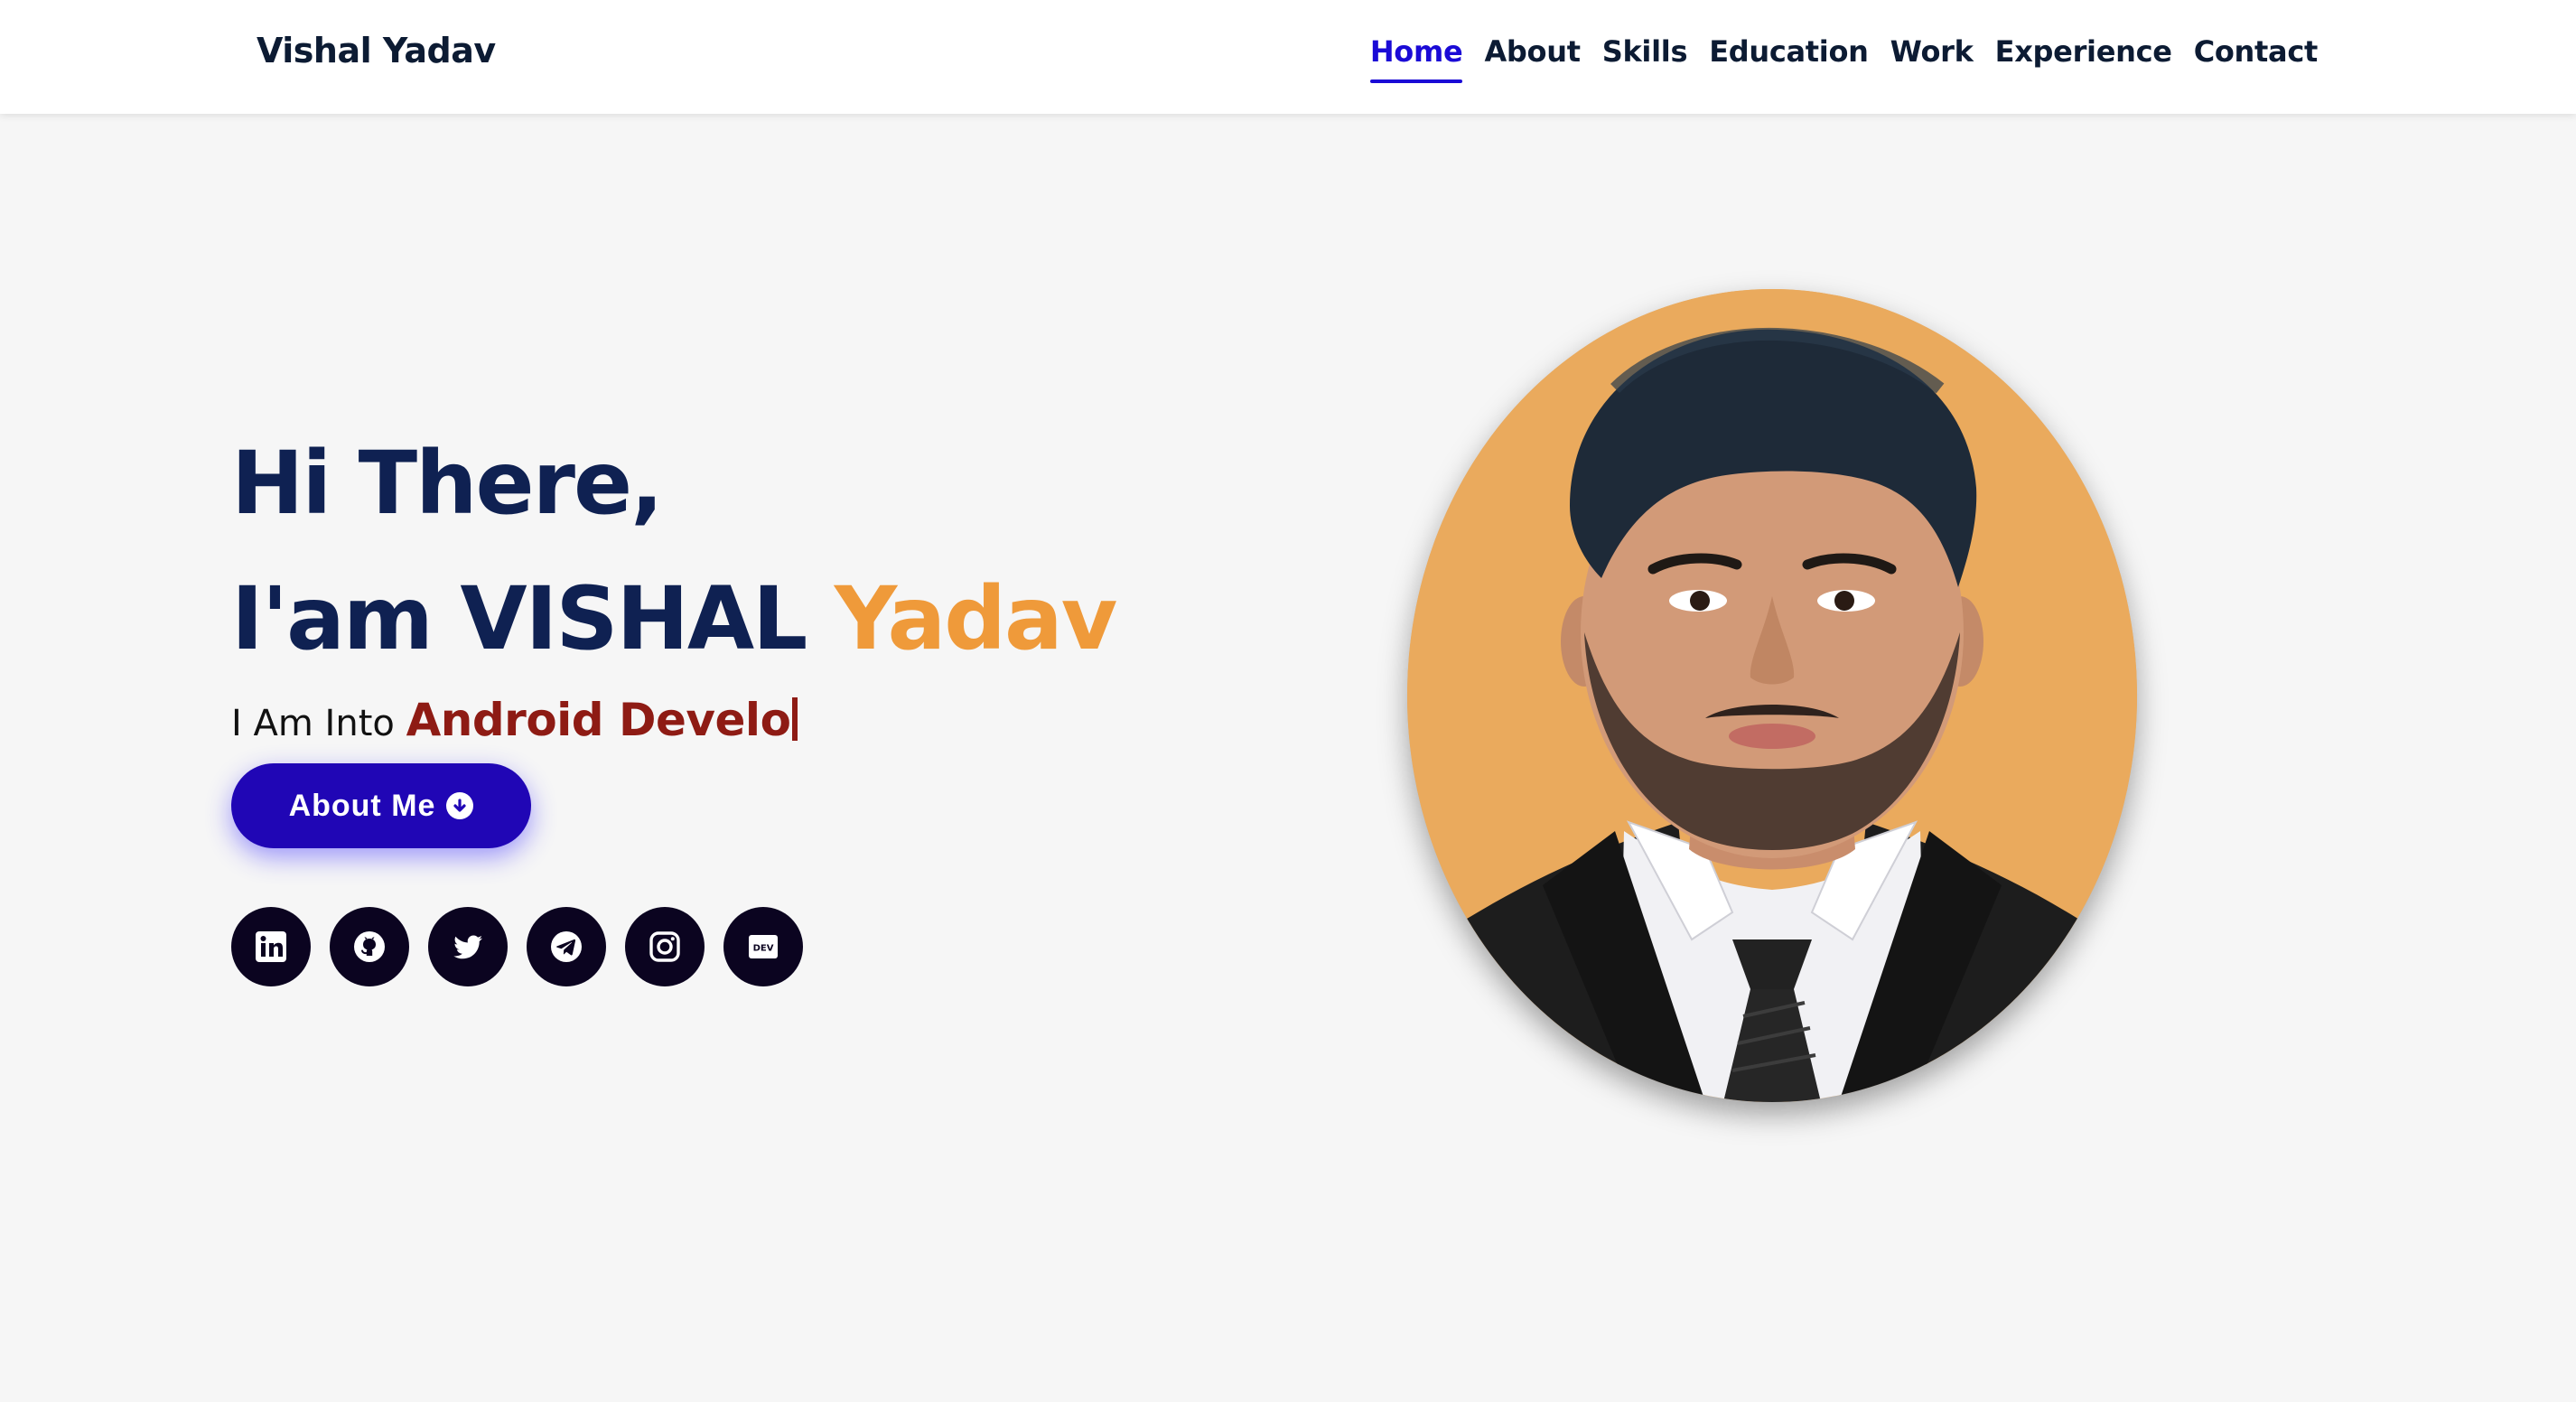  What do you see at coordinates (376, 50) in the screenshot?
I see `brand-logo: Vishal Yadav` at bounding box center [376, 50].